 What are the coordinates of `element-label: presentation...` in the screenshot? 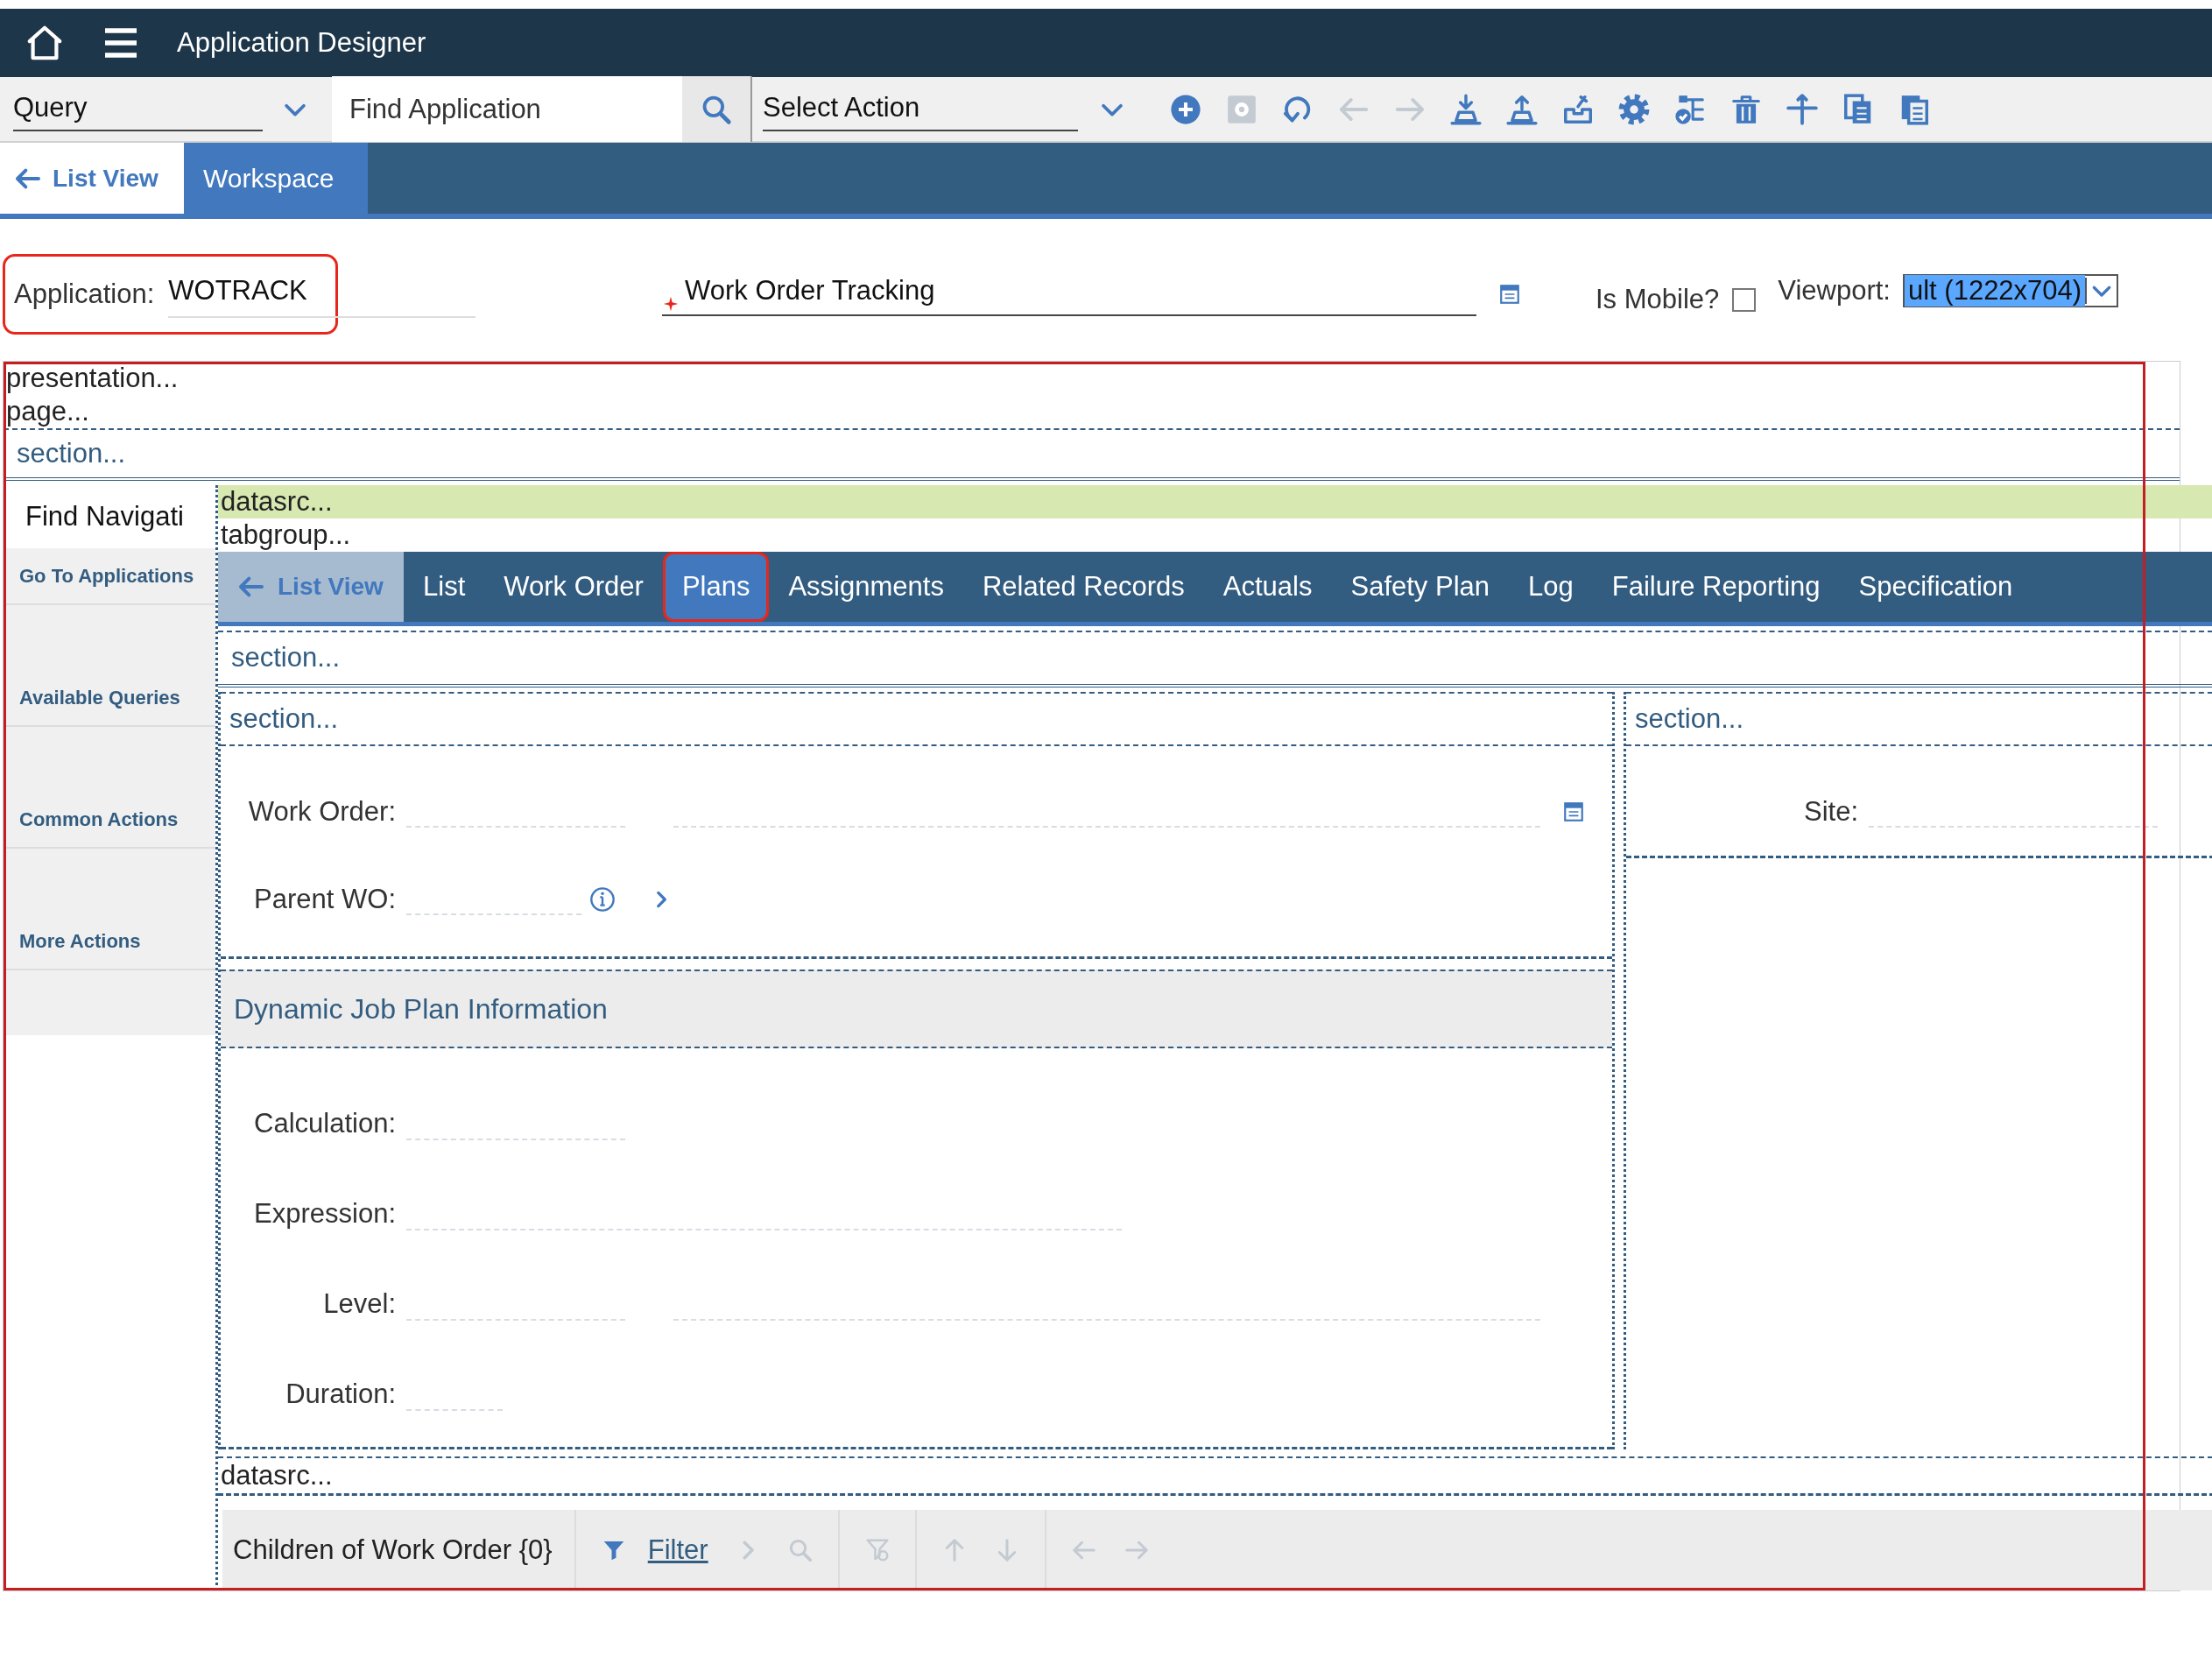 It's located at (92, 378).